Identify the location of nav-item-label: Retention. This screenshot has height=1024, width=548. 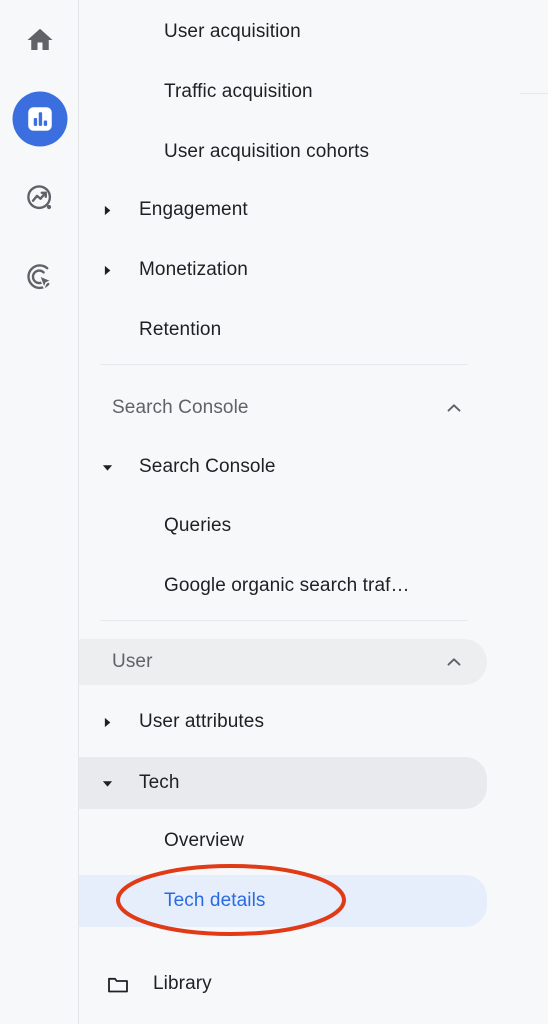
(180, 329).